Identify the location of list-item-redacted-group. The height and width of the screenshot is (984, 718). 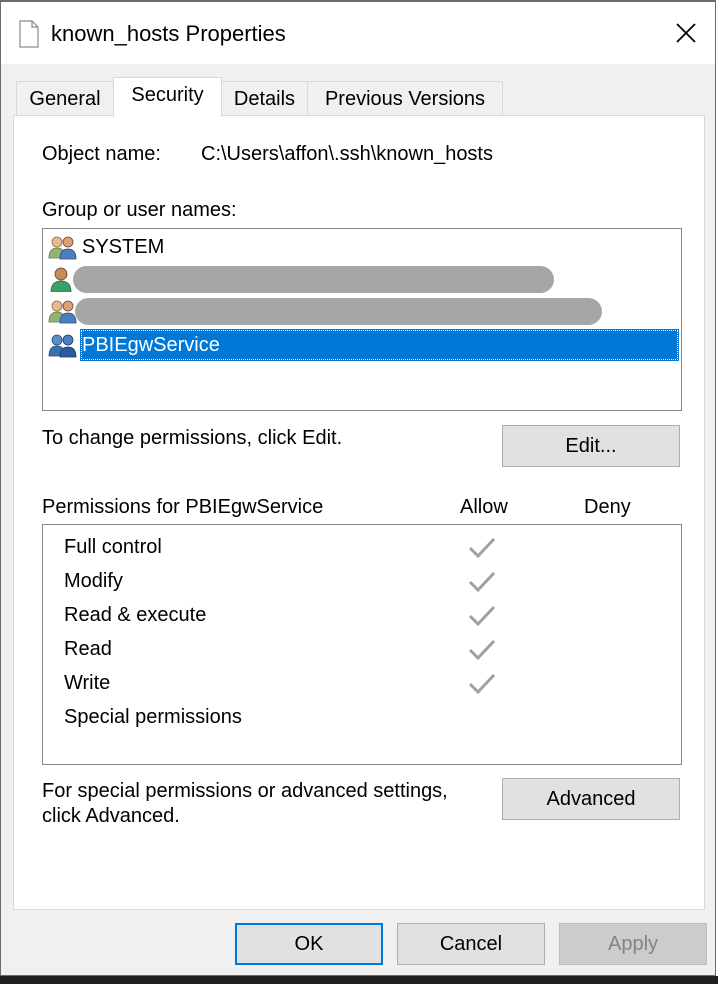
(361, 311).